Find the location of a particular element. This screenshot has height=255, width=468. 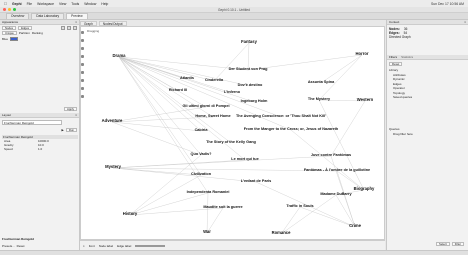

menu-view: View is located at coordinates (62, 4).